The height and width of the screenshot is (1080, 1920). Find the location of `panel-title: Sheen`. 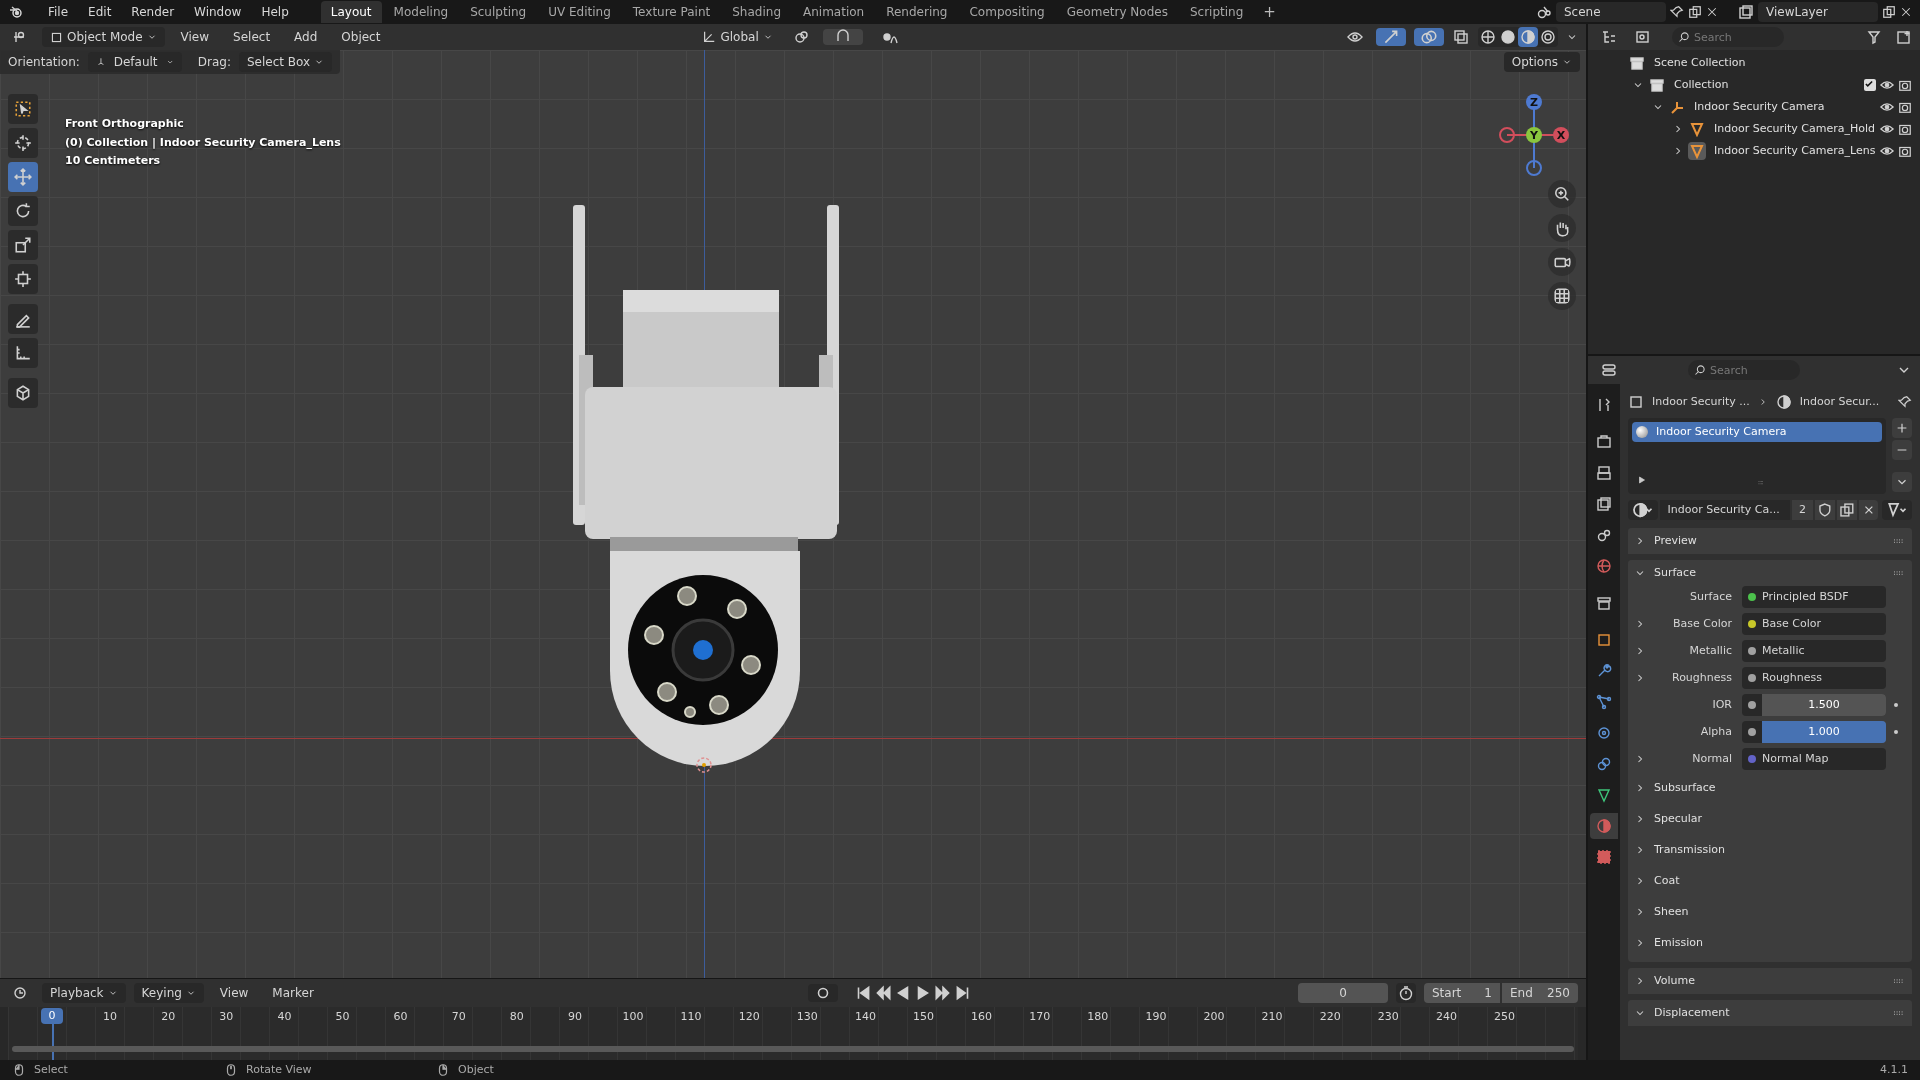

panel-title: Sheen is located at coordinates (1783, 912).